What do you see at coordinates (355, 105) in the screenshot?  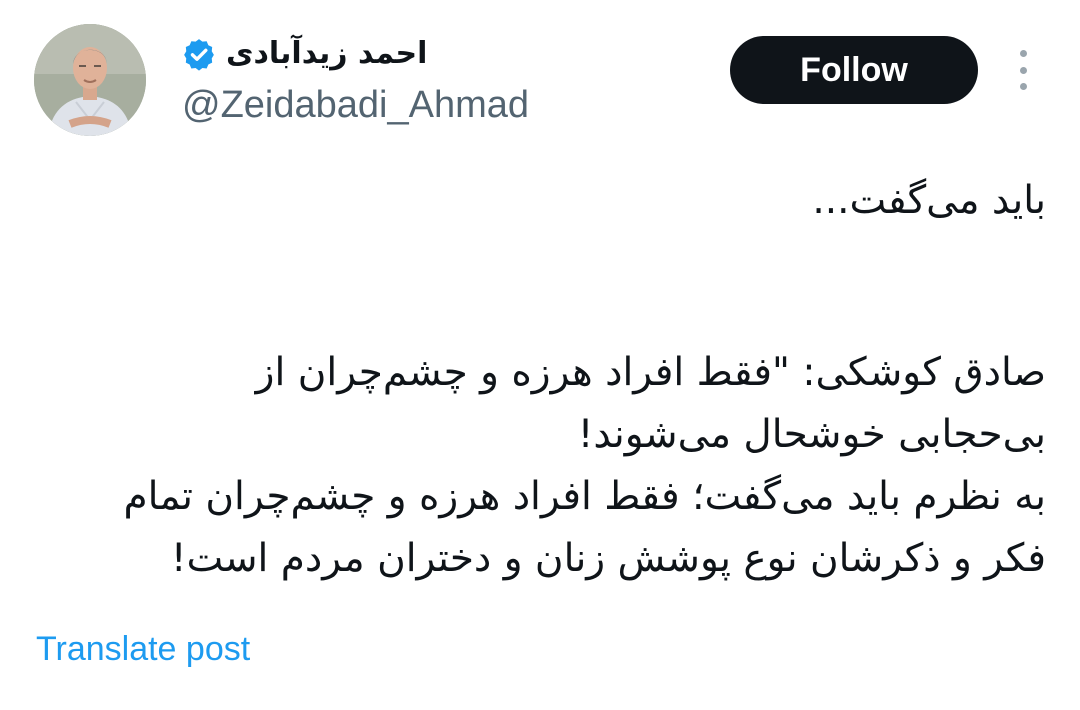 I see `author-handle: @Zeidabadi_Ahmad` at bounding box center [355, 105].